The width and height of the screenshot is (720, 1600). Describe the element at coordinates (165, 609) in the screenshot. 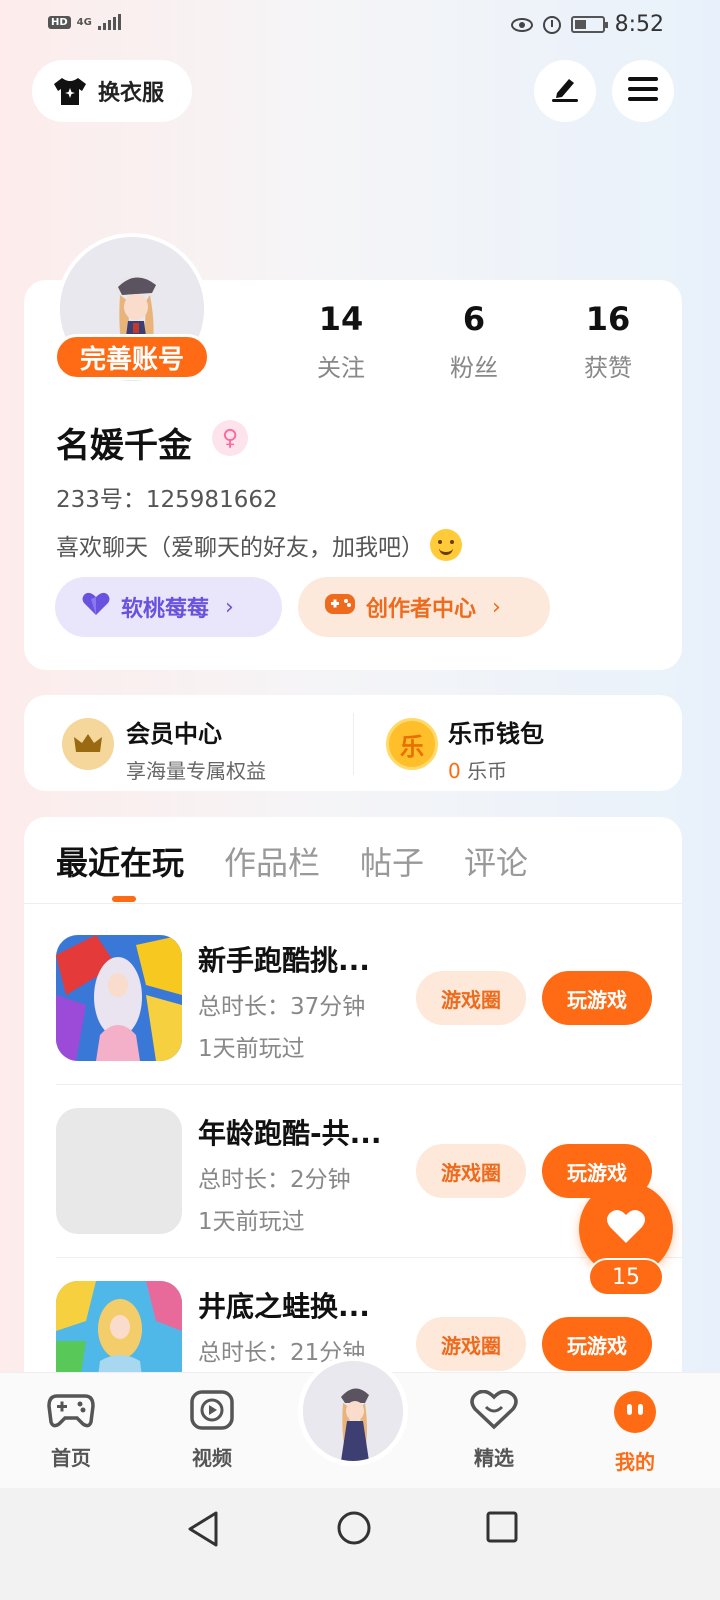

I see `soft-peach-label: 软桃莓莓` at that location.